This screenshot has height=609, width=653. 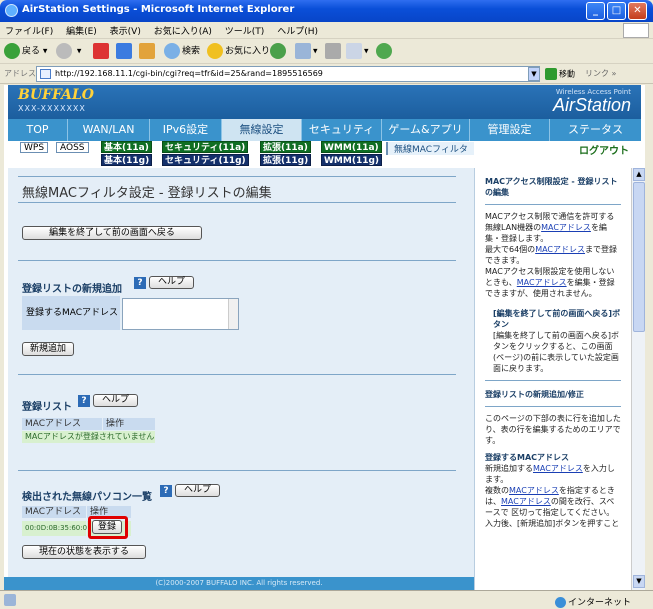 What do you see at coordinates (109, 130) in the screenshot?
I see `tab-wan-lan: WAN/LAN` at bounding box center [109, 130].